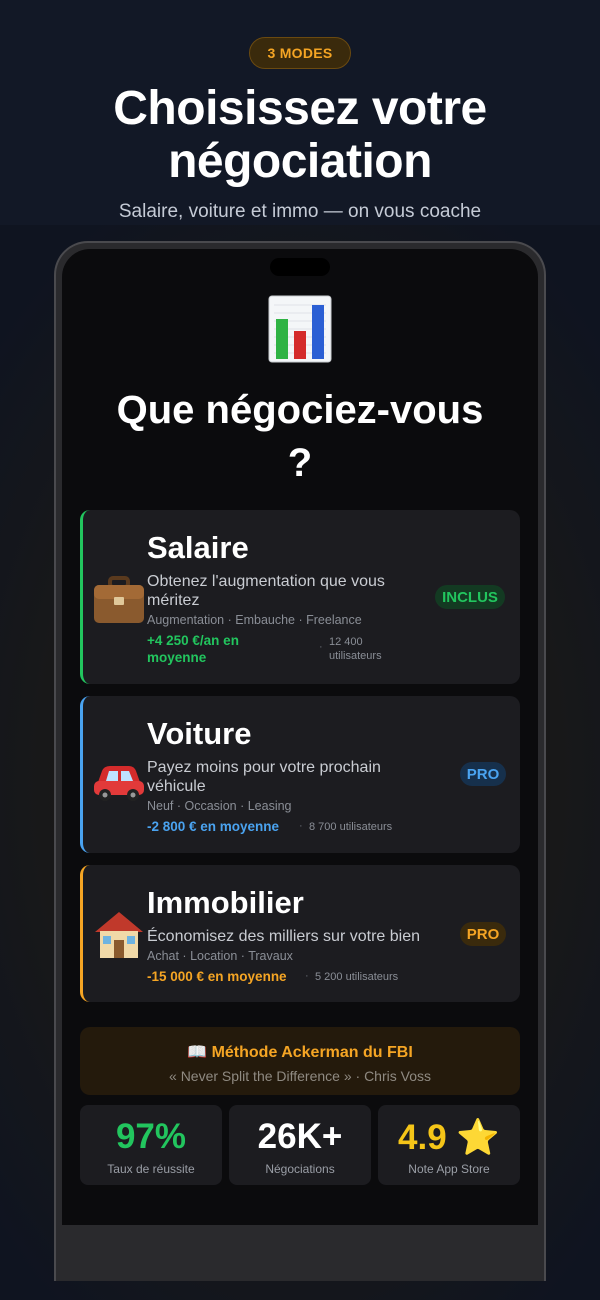 The height and width of the screenshot is (1300, 600). Describe the element at coordinates (199, 733) in the screenshot. I see `mode-name: Voiture` at that location.